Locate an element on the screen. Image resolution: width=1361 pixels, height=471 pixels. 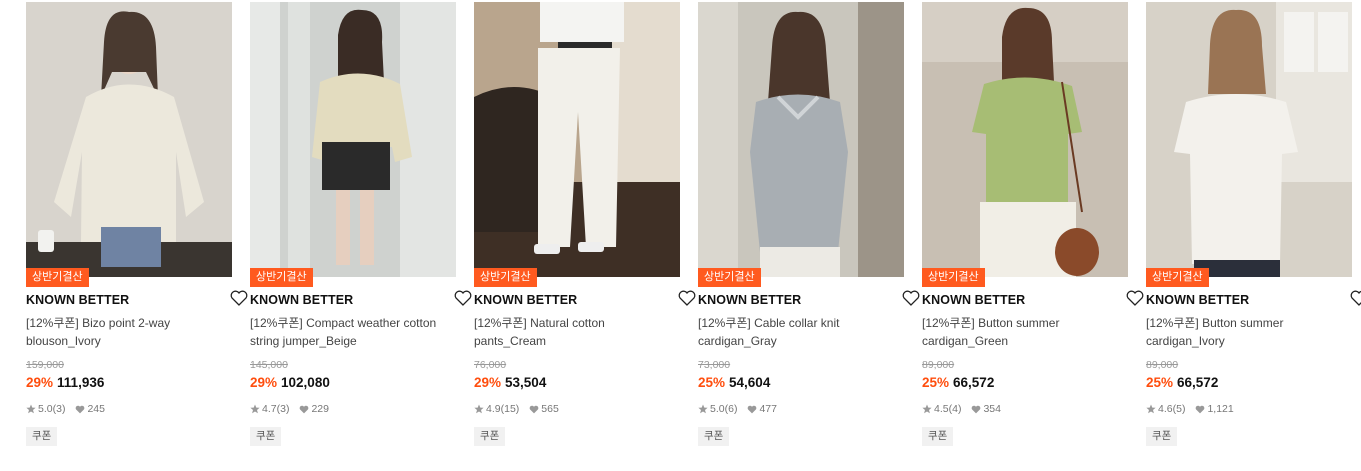
product-name: [12%쿠폰] Bizo point 2-way blouson_Ivory is located at coordinates (129, 332).